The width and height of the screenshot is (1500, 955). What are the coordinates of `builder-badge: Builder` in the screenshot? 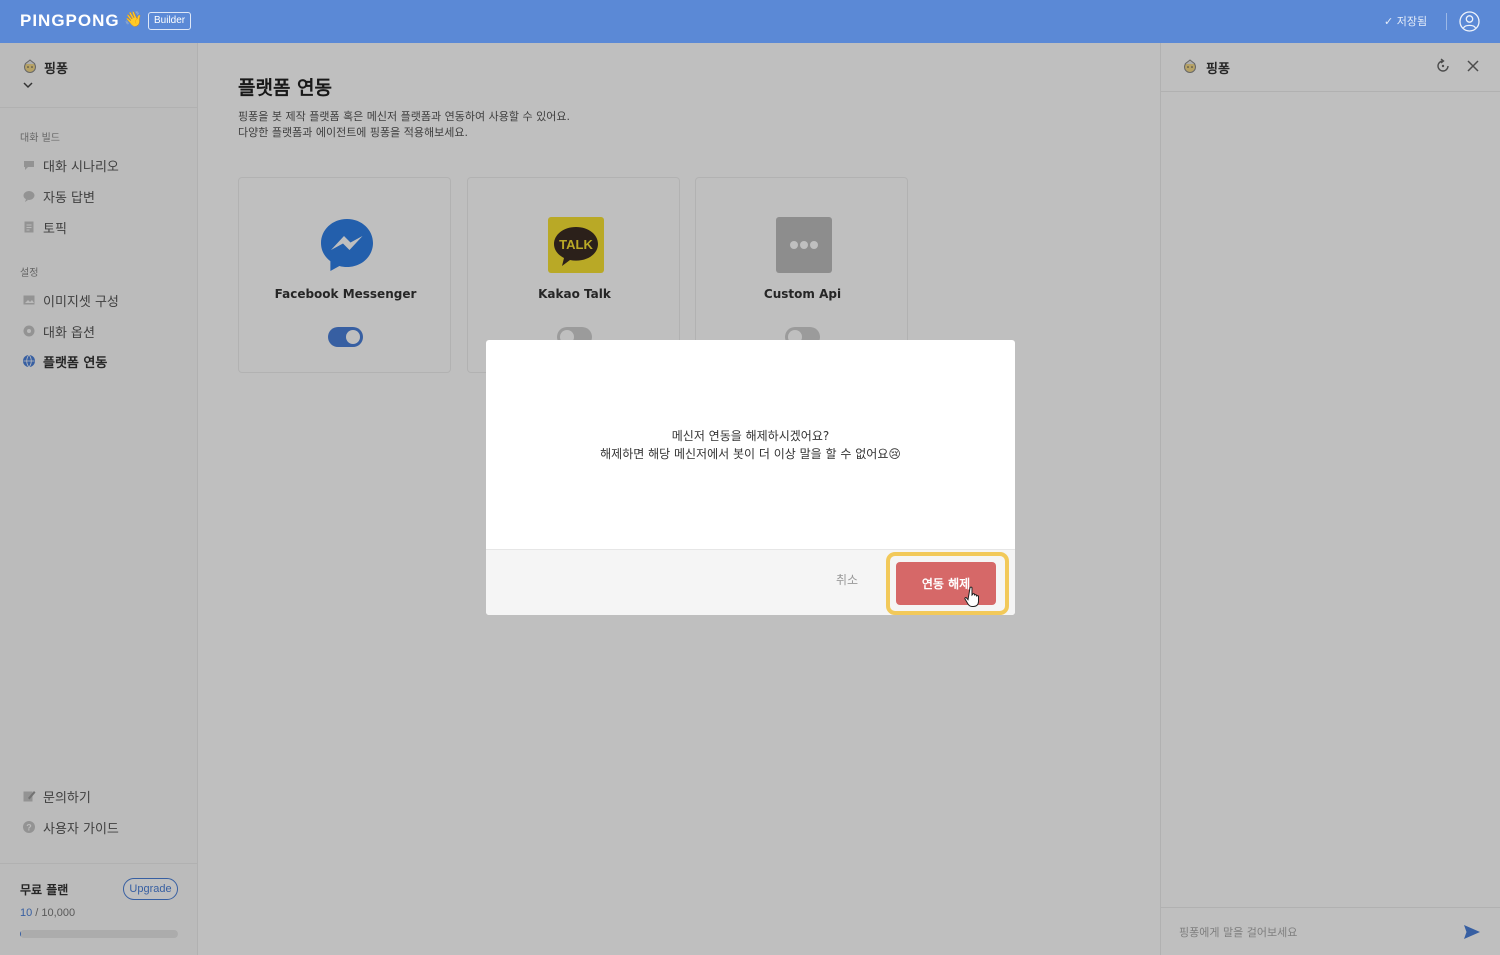 It's located at (170, 21).